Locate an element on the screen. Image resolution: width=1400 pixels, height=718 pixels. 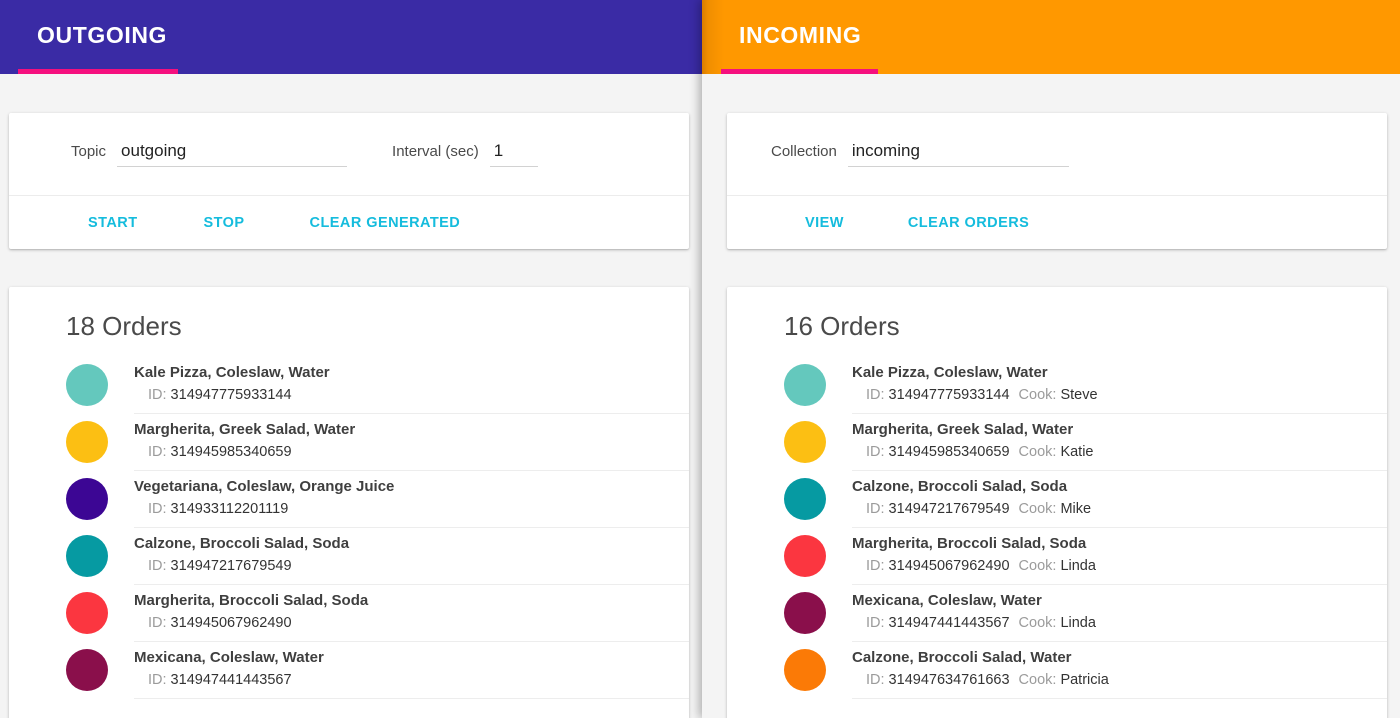
order-id-value: 314947634761663 is located at coordinates (947, 680).